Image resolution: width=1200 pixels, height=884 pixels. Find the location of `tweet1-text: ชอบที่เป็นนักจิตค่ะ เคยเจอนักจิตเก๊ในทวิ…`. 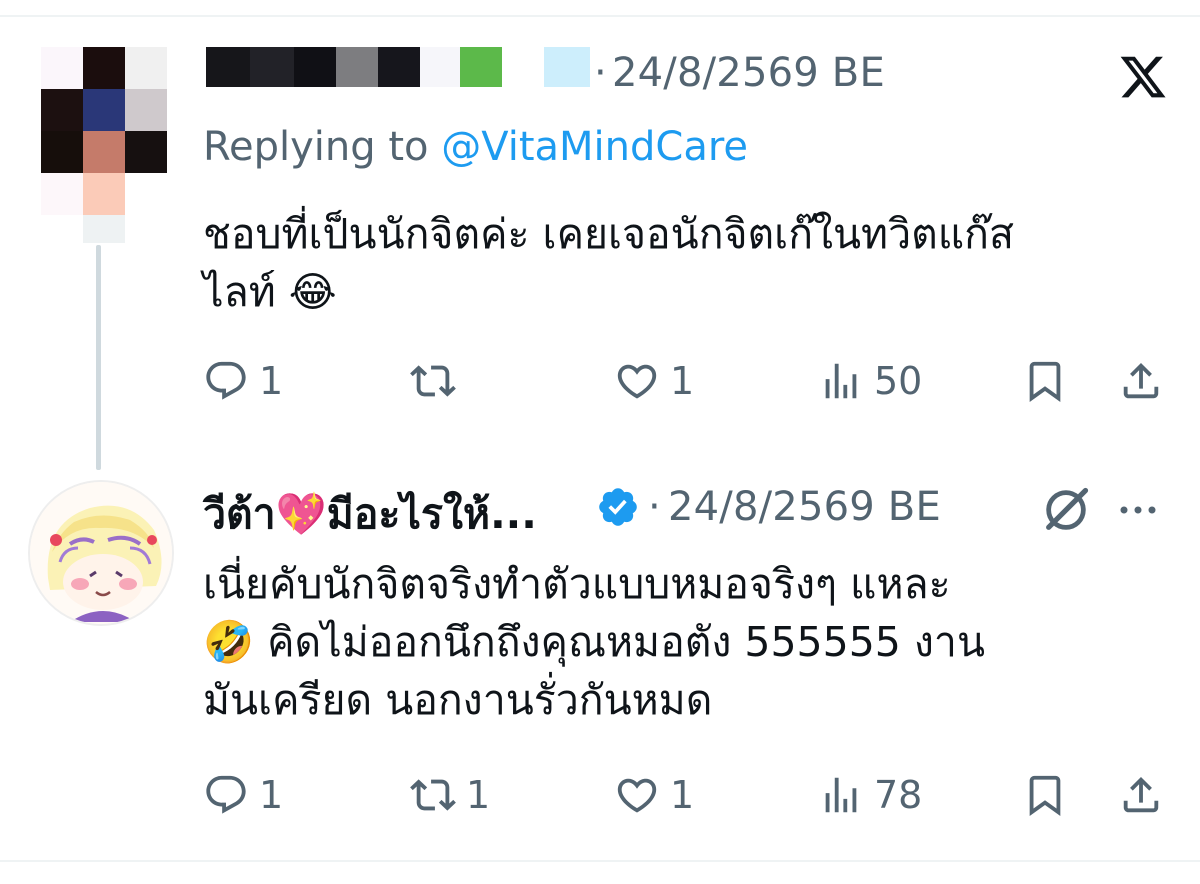

tweet1-text: ชอบที่เป็นนักจิตค่ะ เคยเจอนักจิตเก๊ในทวิ… is located at coordinates (608, 263).